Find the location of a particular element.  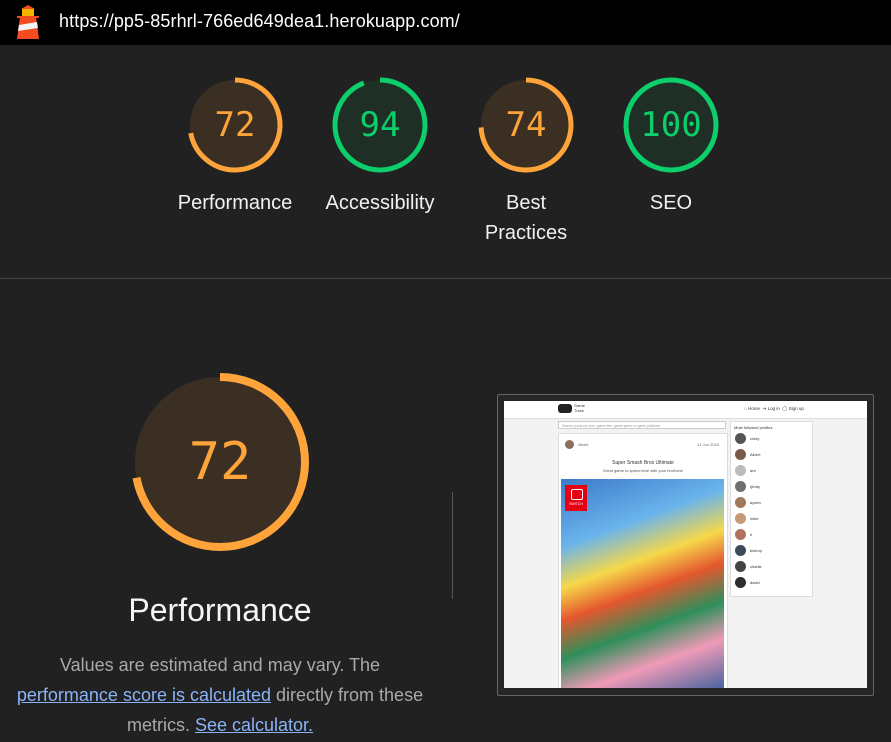

thumb-profile-name: ayden is located at coordinates (755, 502).